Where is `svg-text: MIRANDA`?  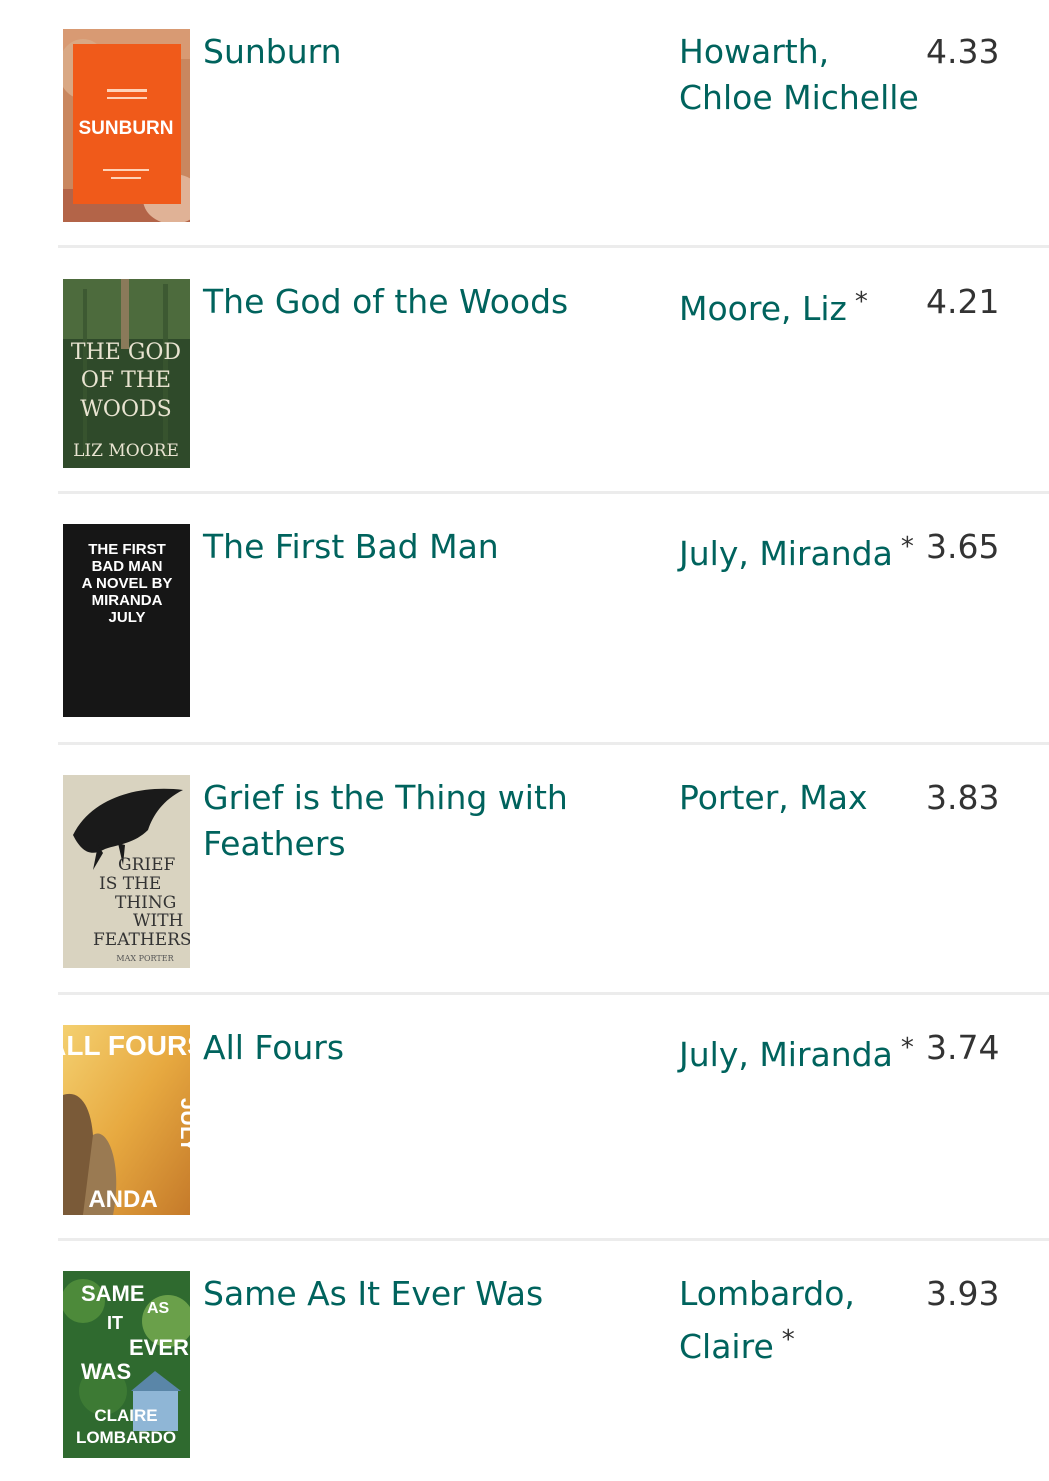
svg-text: MIRANDA is located at coordinates (127, 600).